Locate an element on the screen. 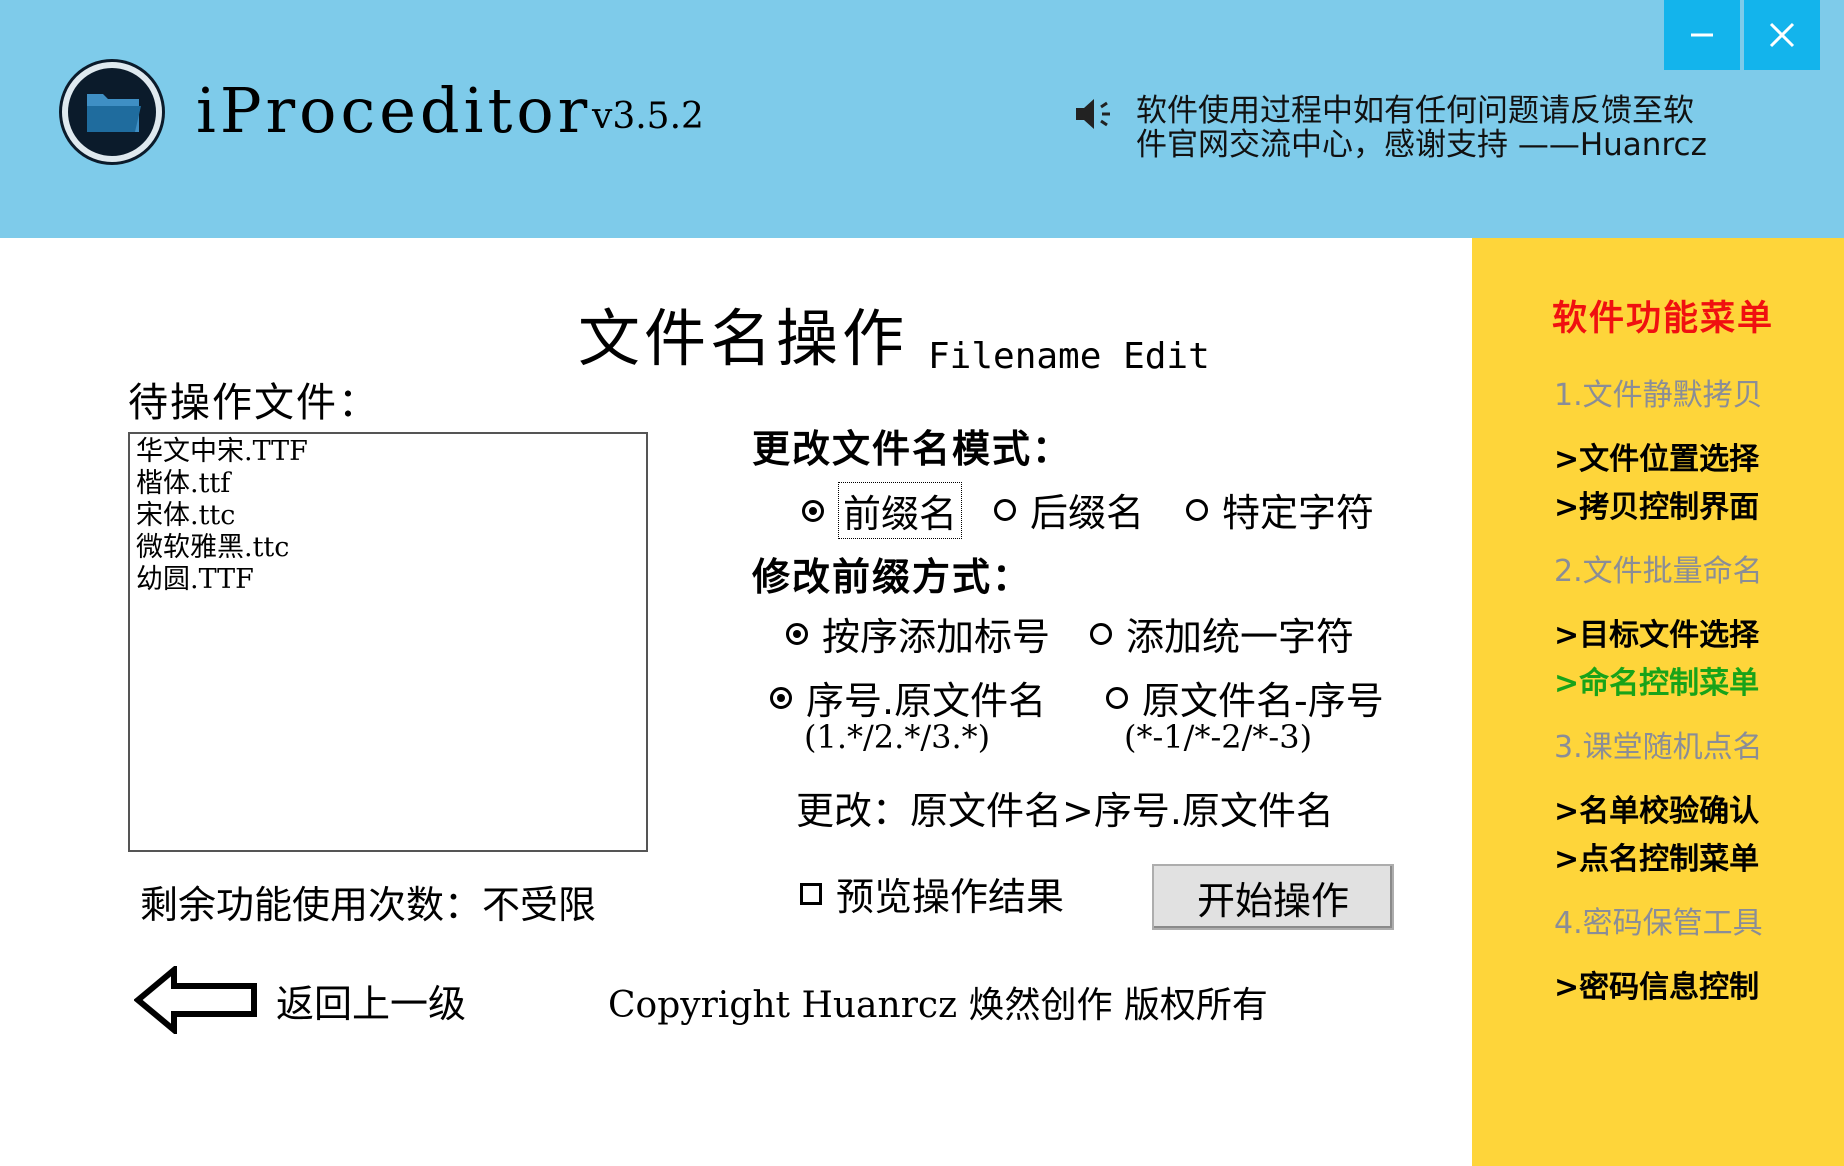 Image resolution: width=1844 pixels, height=1166 pixels. page-title: 文件名操作 is located at coordinates (743, 338).